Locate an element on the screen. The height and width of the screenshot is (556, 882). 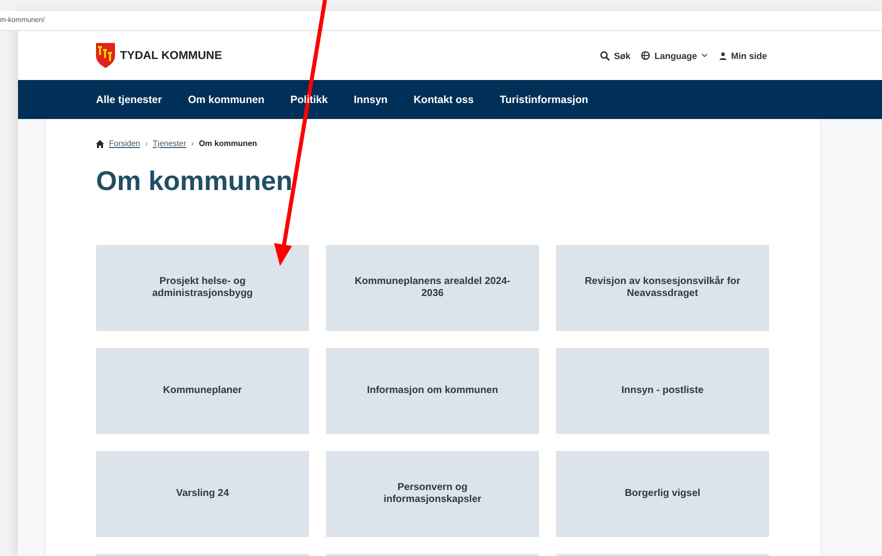
nav-link: Alle tjenester is located at coordinates (129, 100).